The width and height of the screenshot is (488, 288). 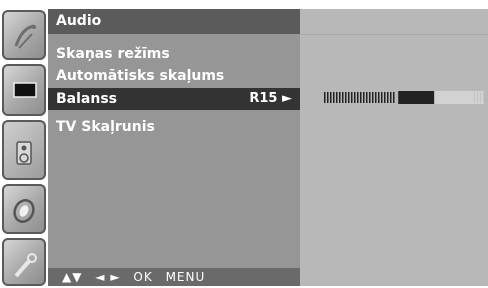 What do you see at coordinates (143, 277) in the screenshot?
I see `ok-hint: OK` at bounding box center [143, 277].